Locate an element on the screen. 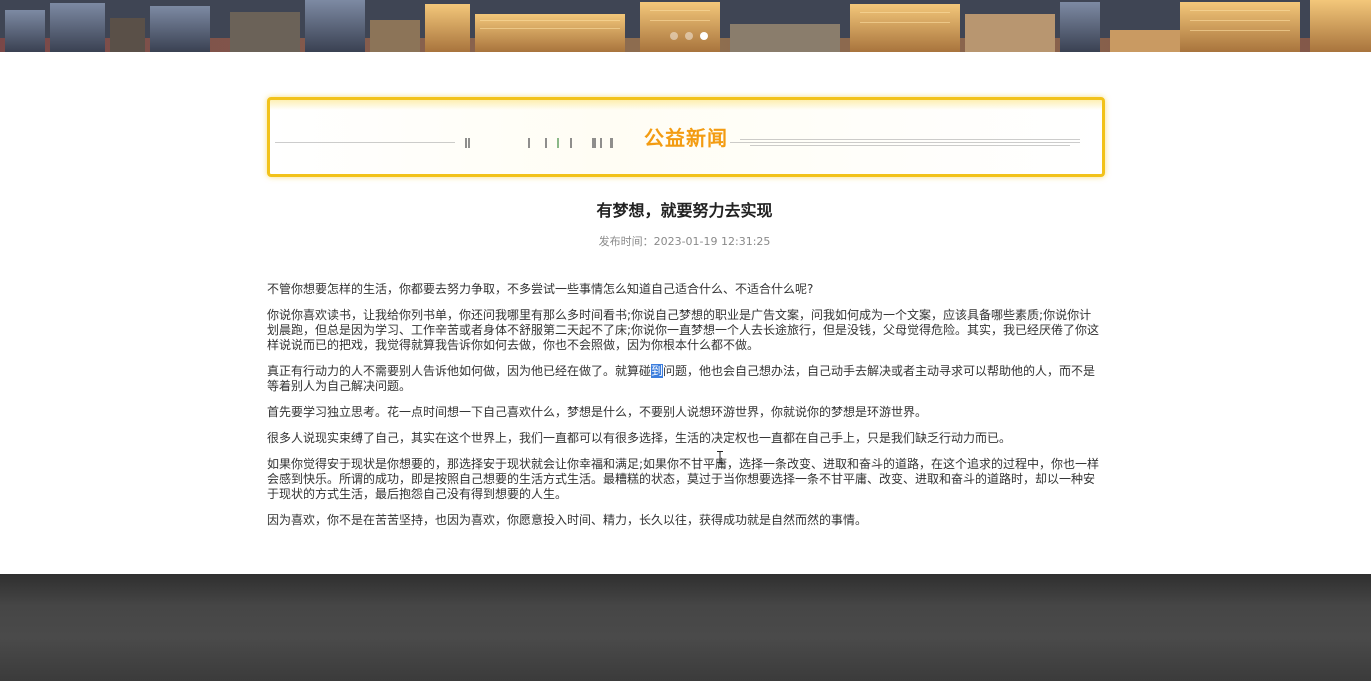 Image resolution: width=1371 pixels, height=681 pixels. article-title: 有梦想，就要努力去实现 is located at coordinates (684, 210).